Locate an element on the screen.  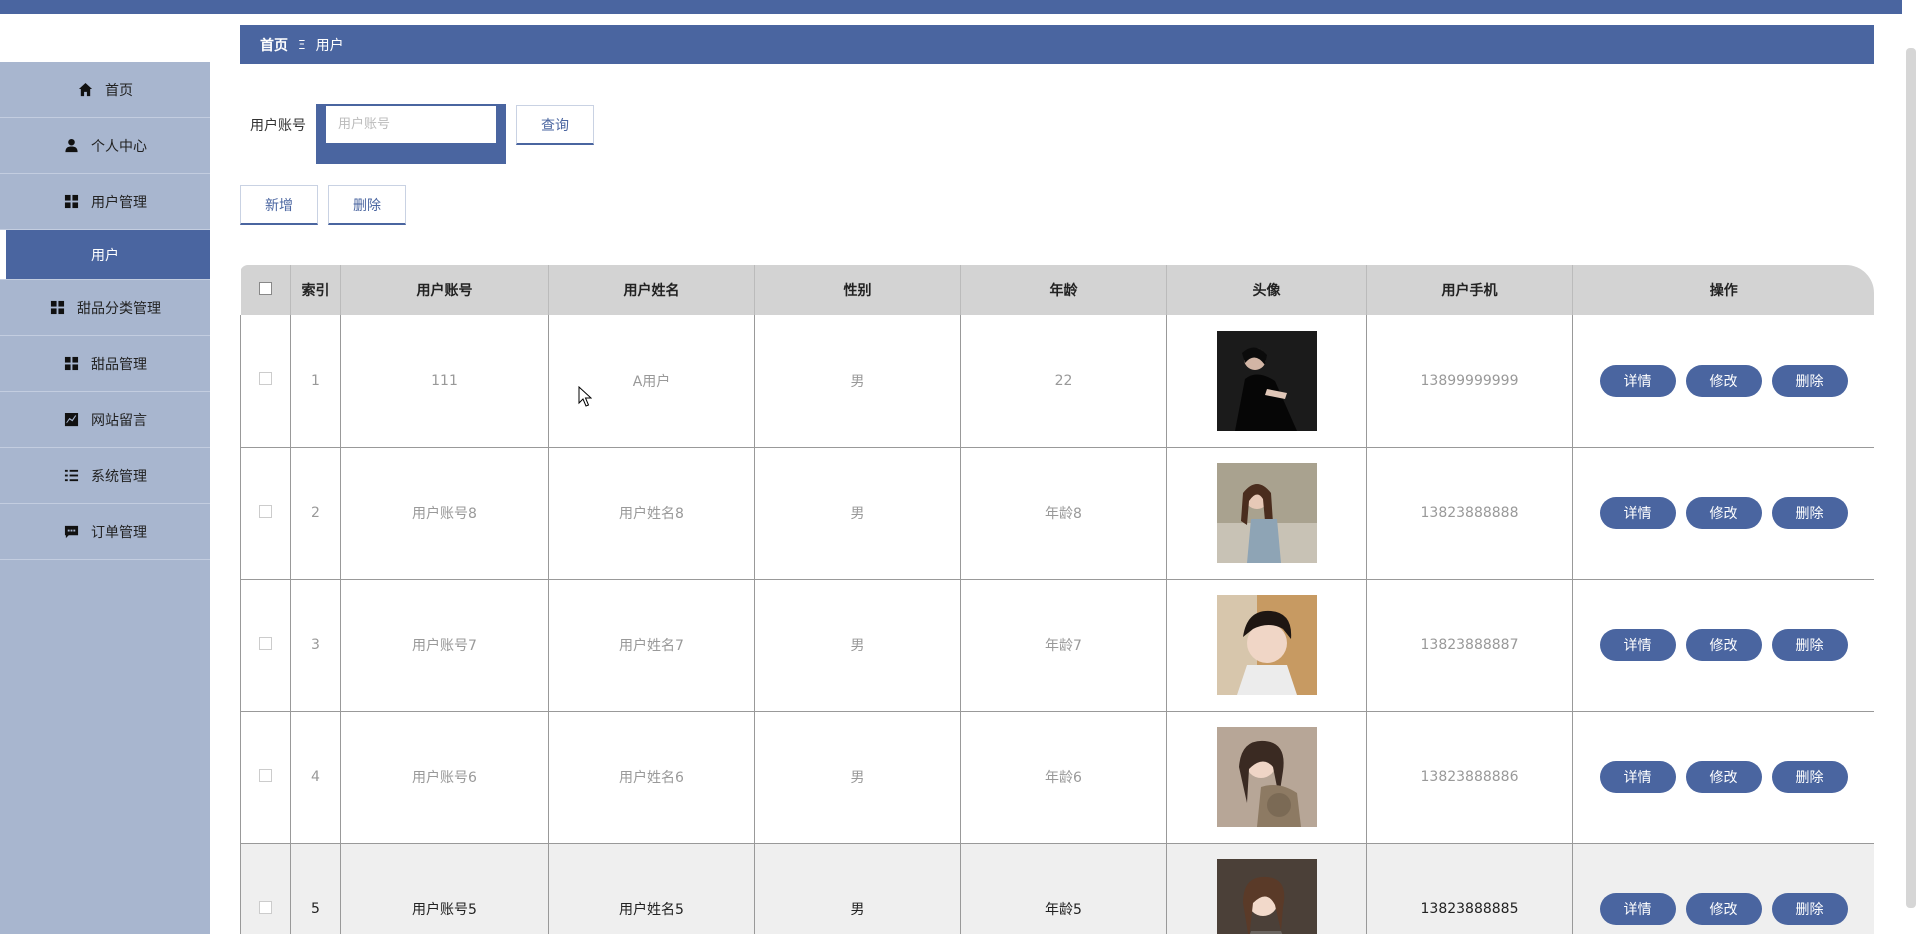
table-row: 3 用户账号7 用户姓名7 男 年龄7 13823888887 详情 修改 删除 is located at coordinates (1057, 645).